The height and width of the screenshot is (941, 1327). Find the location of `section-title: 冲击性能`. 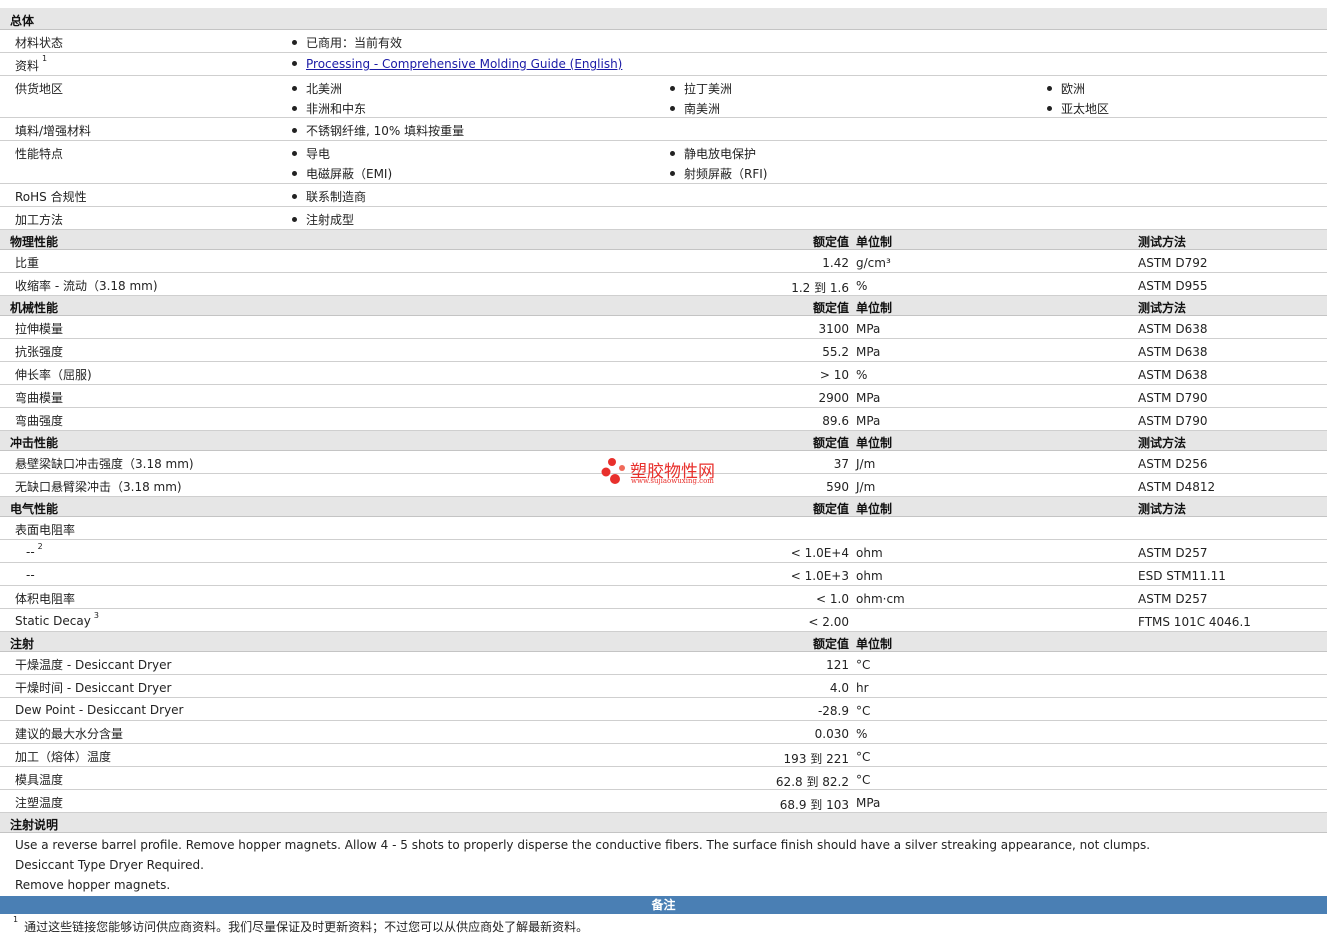

section-title: 冲击性能 is located at coordinates (34, 443).